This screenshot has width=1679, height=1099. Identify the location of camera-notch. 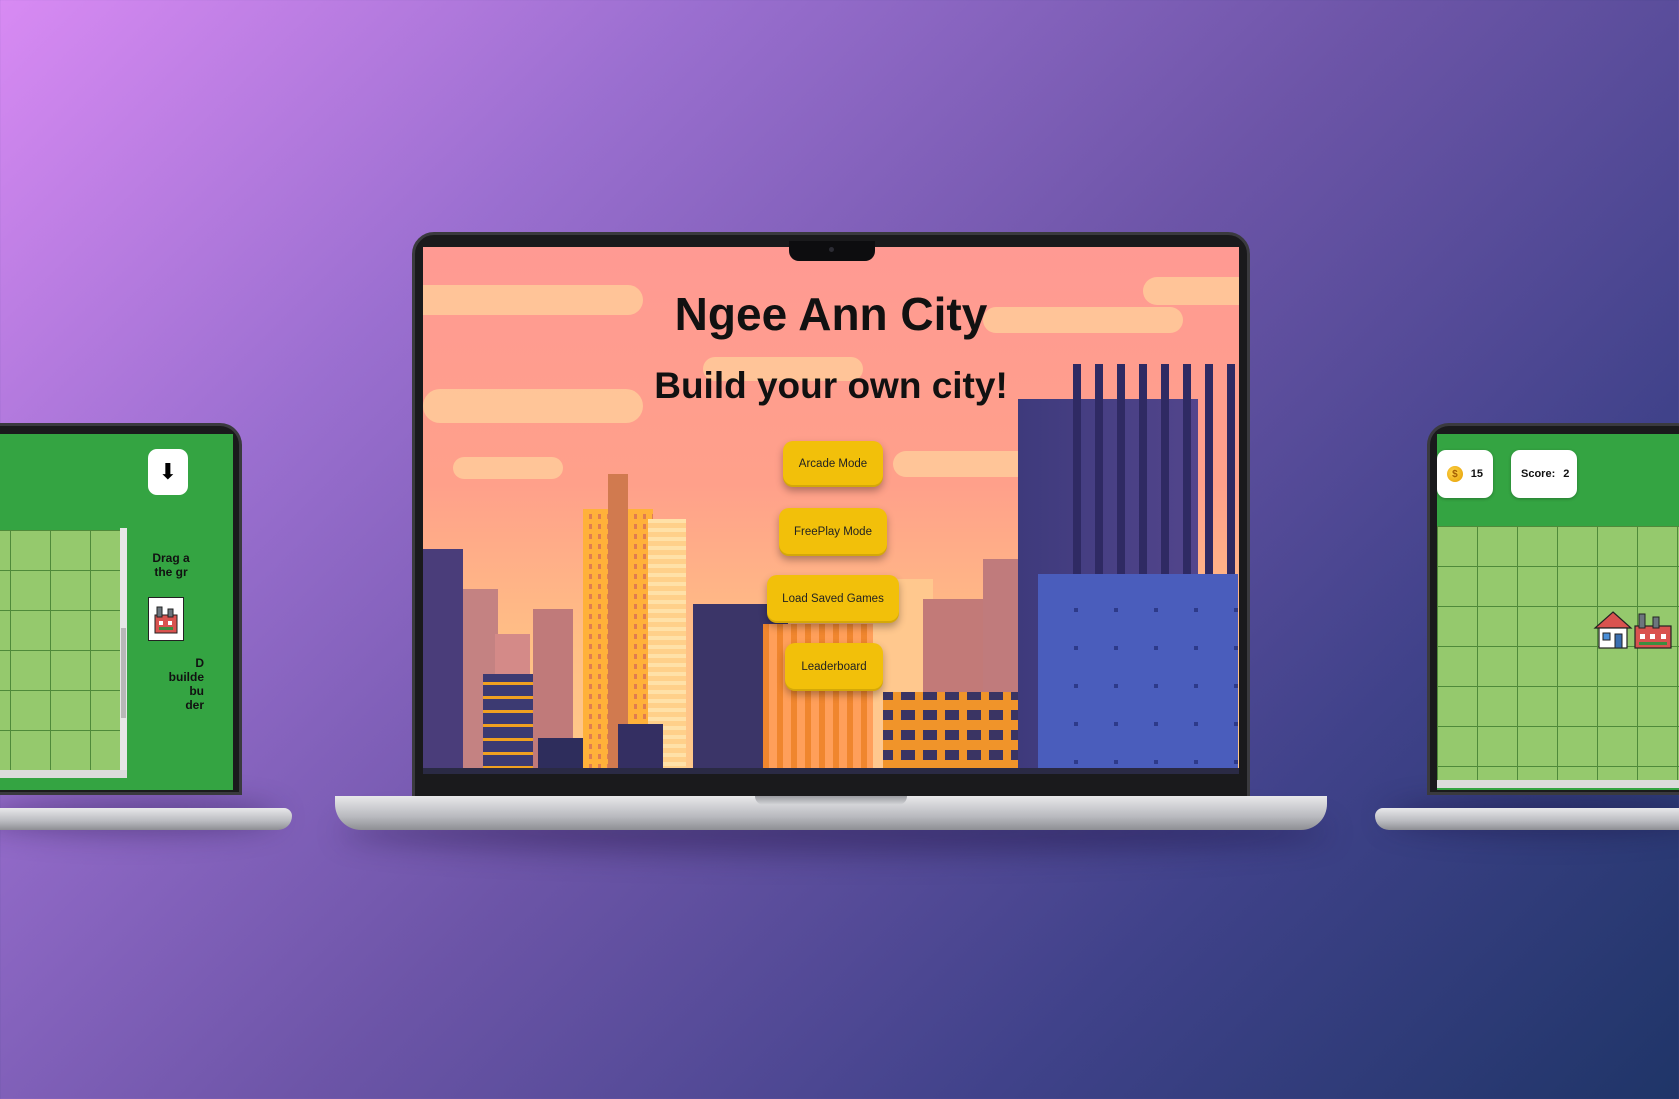
(832, 251).